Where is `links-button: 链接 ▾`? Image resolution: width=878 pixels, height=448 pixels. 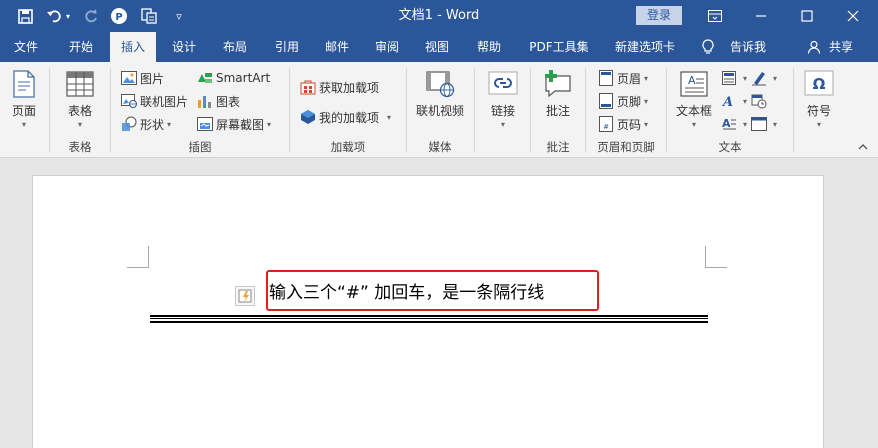 links-button: 链接 ▾ is located at coordinates (503, 98).